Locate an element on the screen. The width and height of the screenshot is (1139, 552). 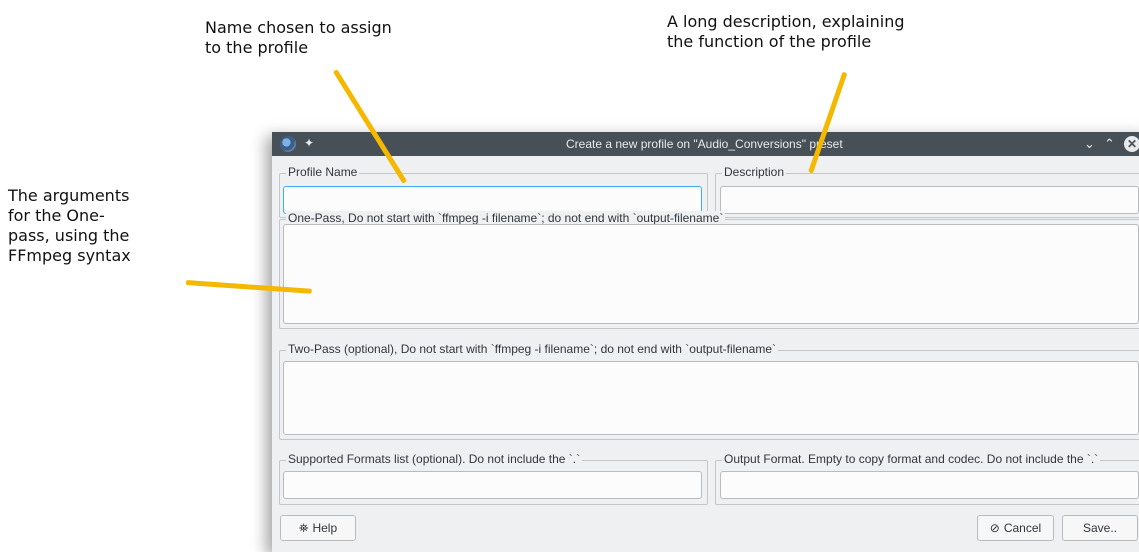
two-pass-textarea is located at coordinates (711, 398).